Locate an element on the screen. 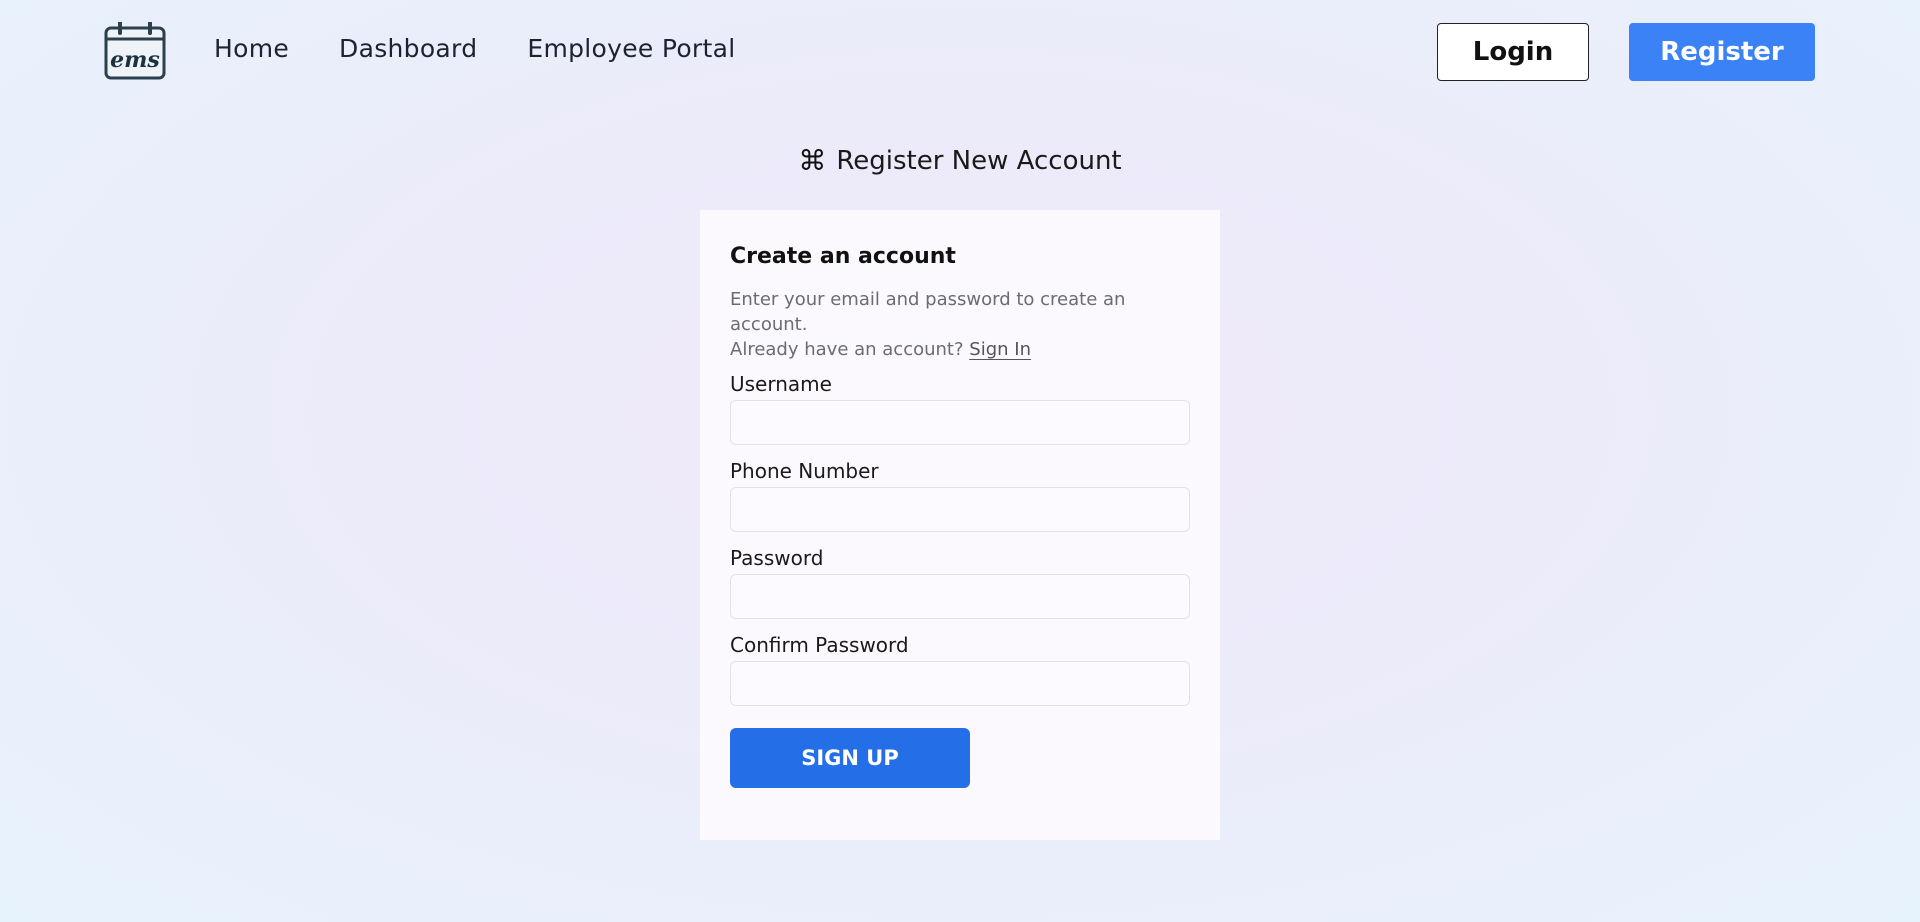 Image resolution: width=1920 pixels, height=922 pixels. nav-link-home: Home is located at coordinates (251, 48).